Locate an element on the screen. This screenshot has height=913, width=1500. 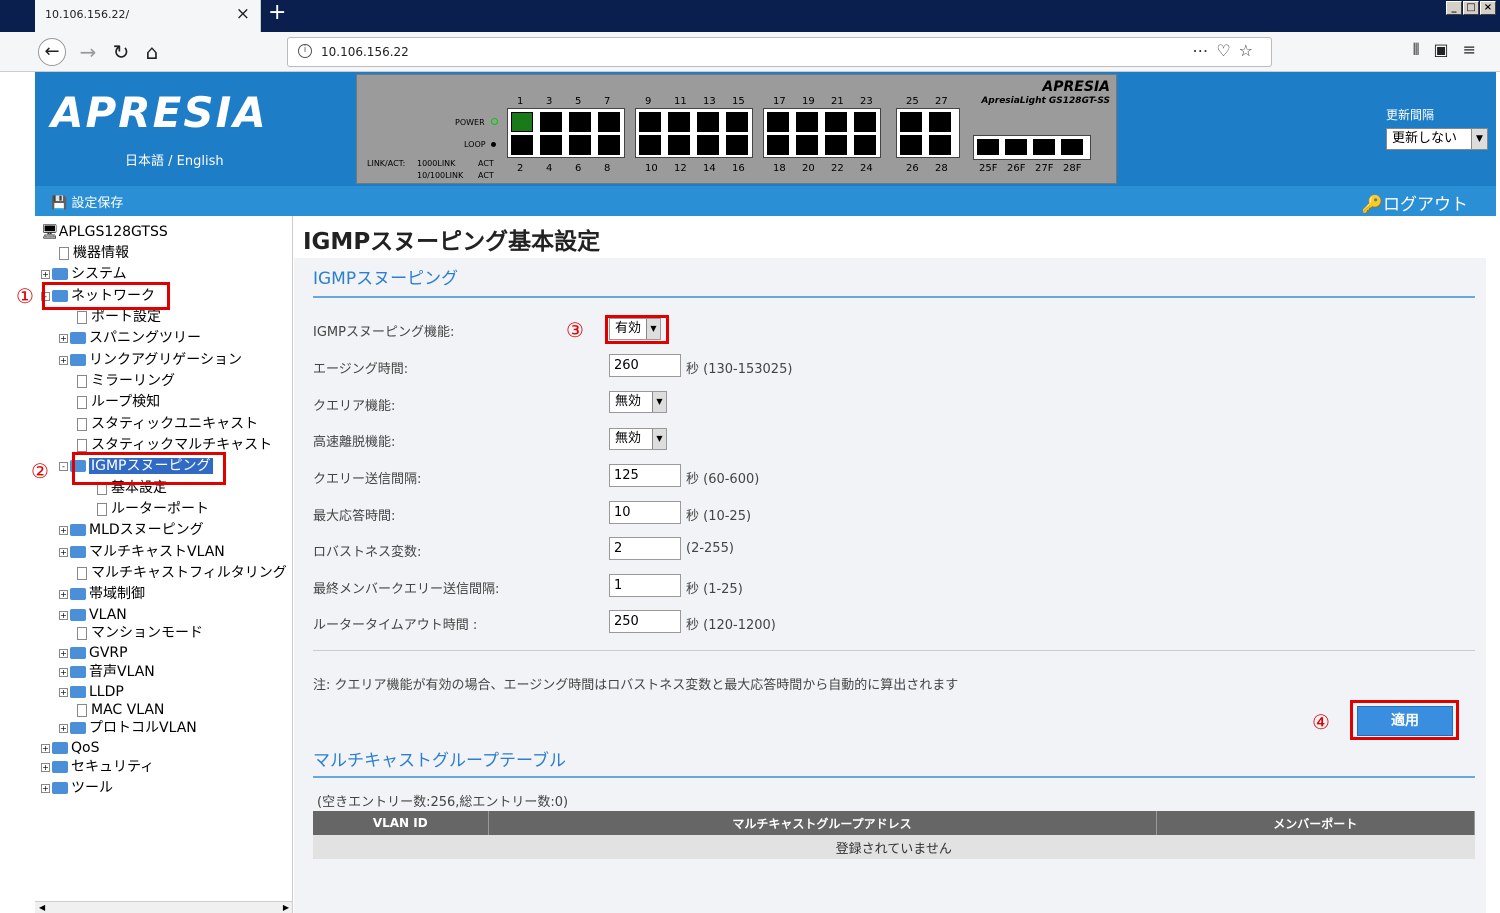
sidebar-item-router-port: ルーターポート is located at coordinates (153, 509).